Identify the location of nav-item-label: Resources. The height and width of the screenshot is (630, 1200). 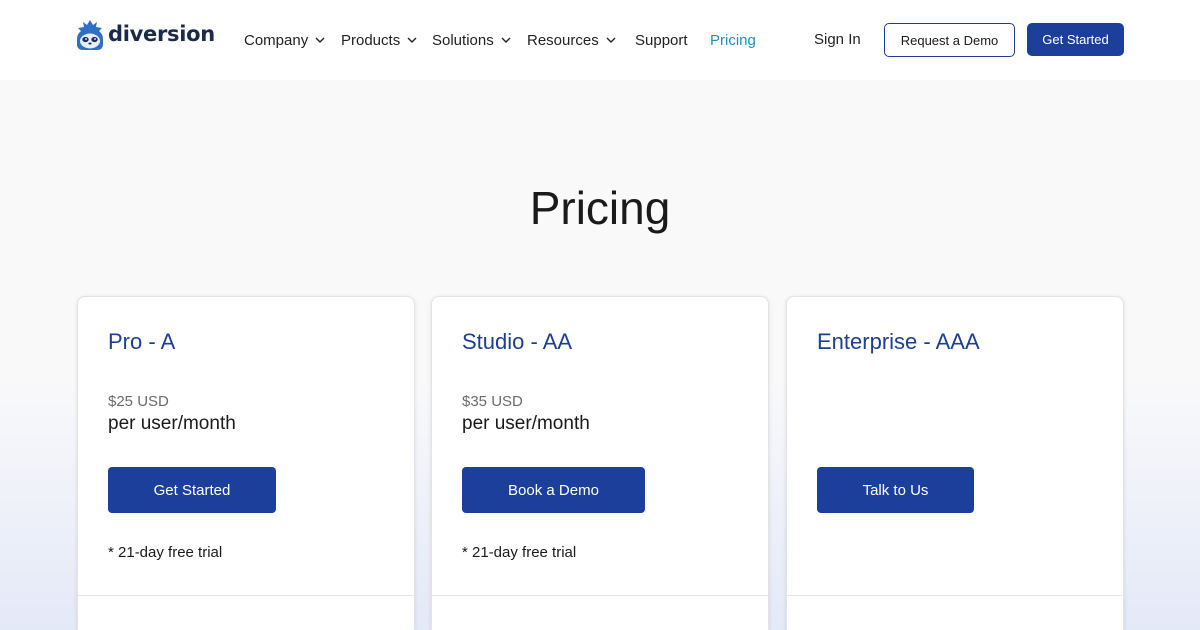
(563, 40).